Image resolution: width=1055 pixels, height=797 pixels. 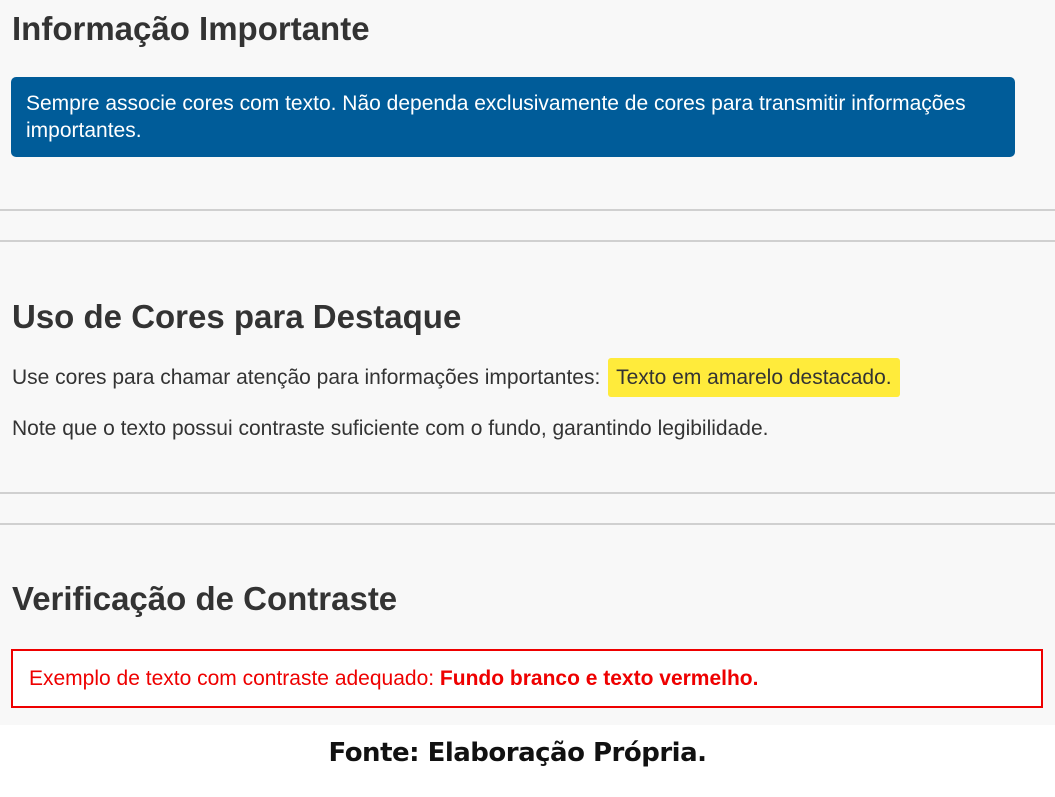 I want to click on highlighted-text: Texto em amarelo destacado., so click(x=754, y=377).